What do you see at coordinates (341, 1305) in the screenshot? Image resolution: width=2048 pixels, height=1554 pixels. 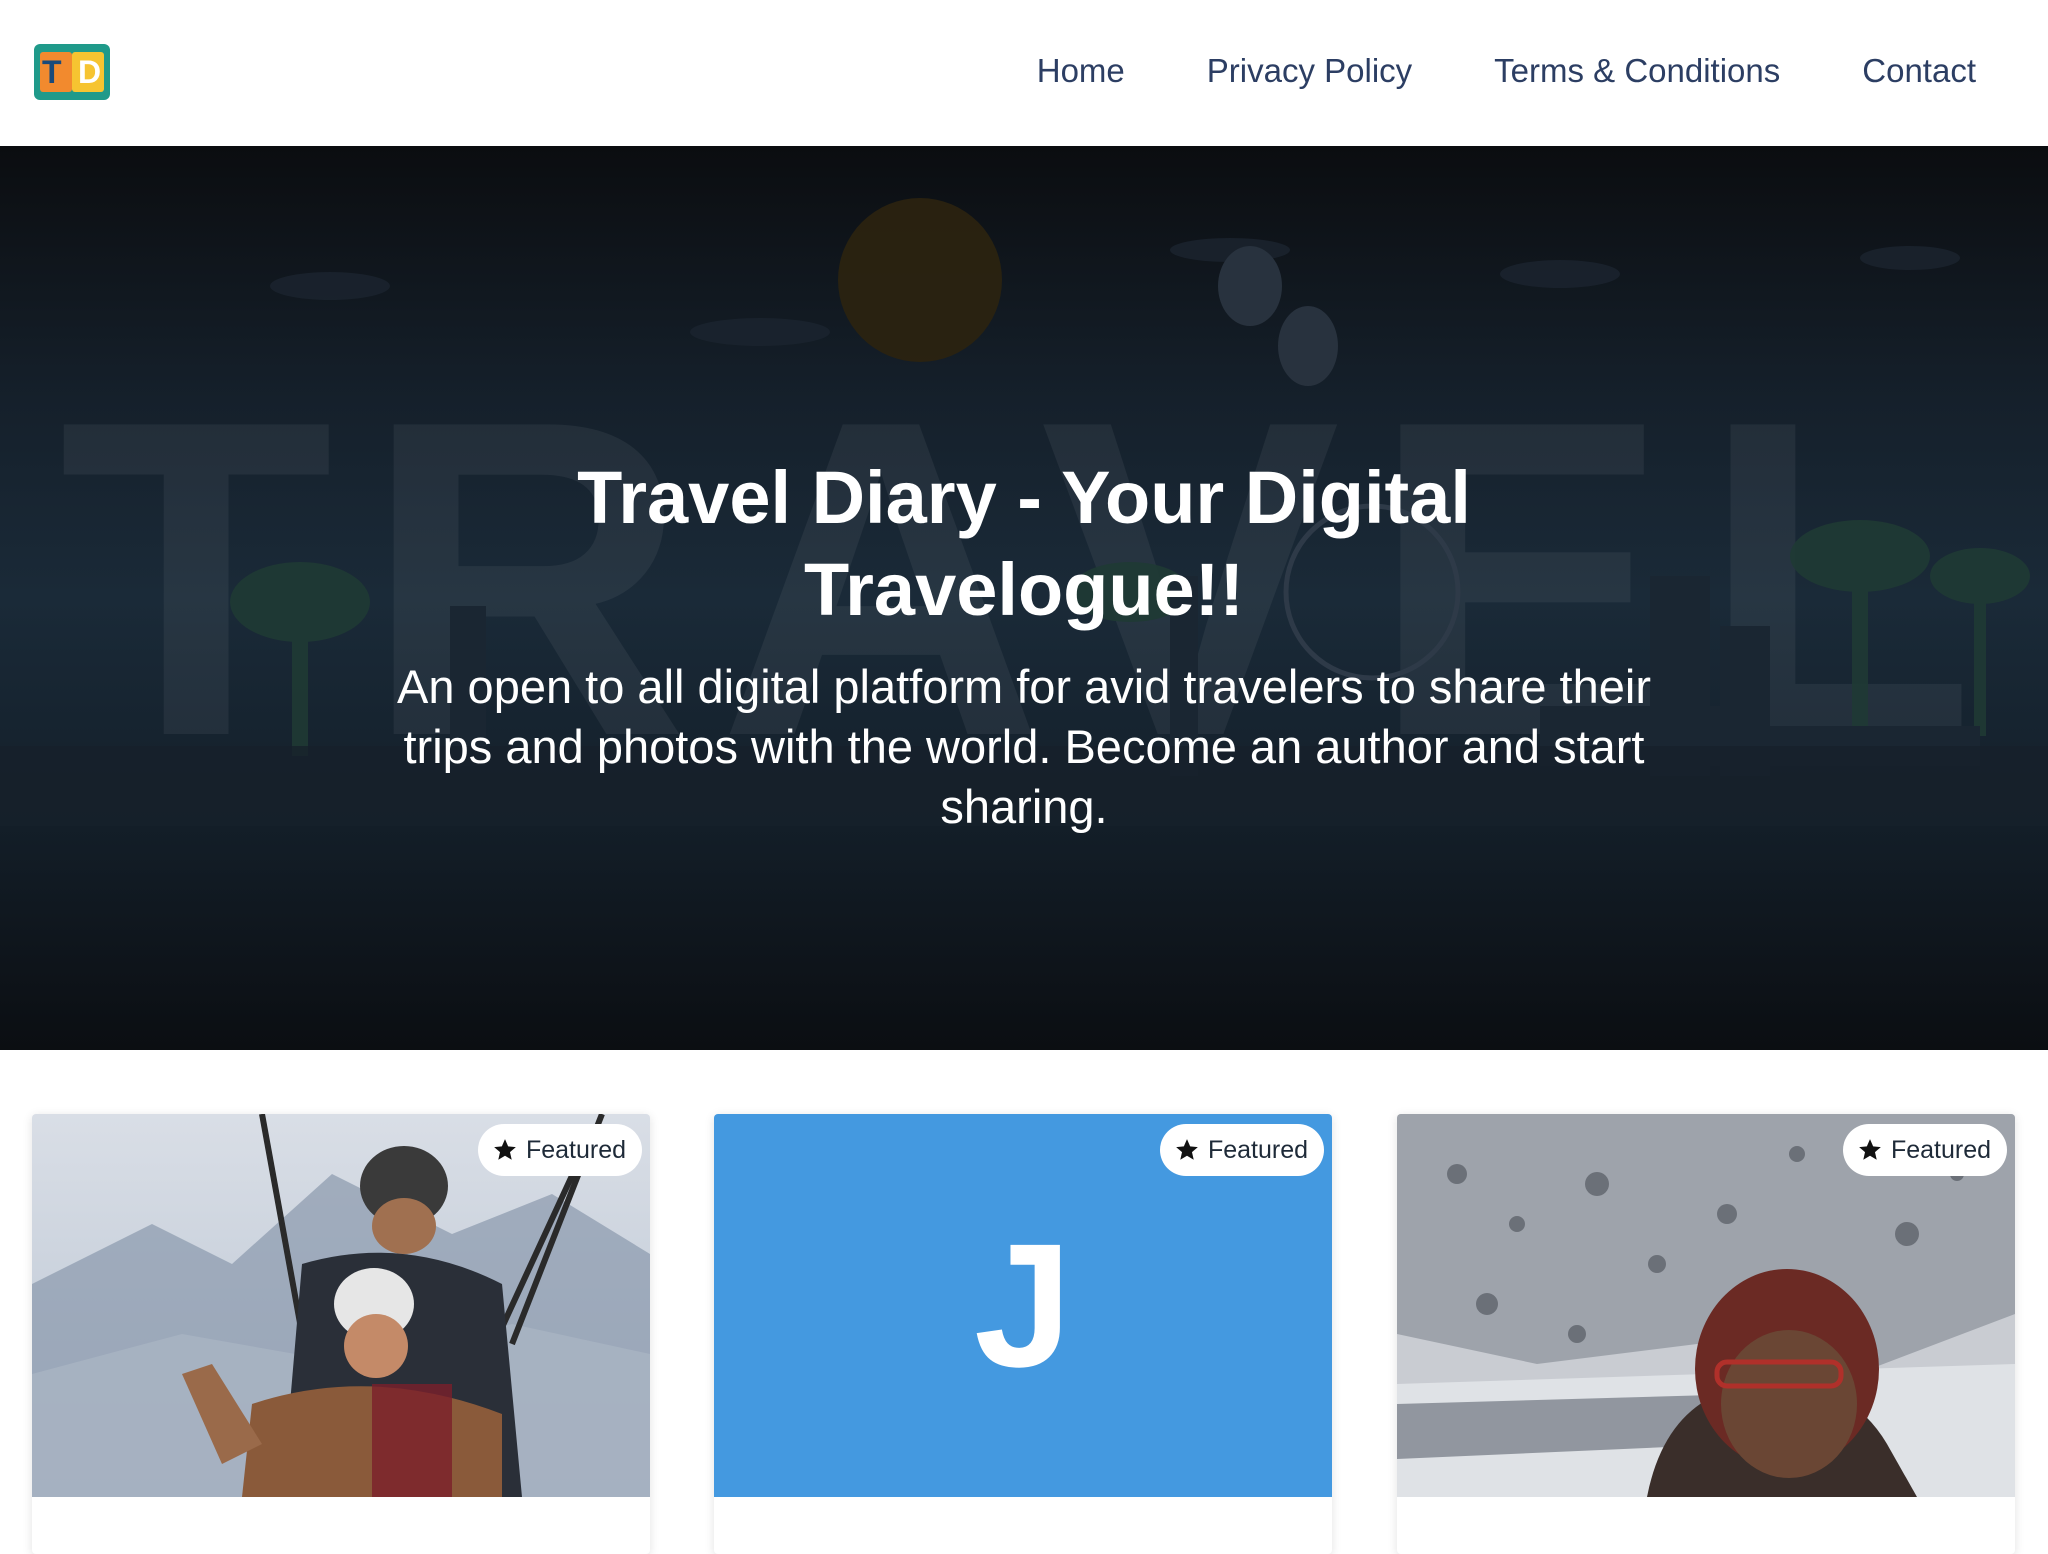 I see `card-image-paragliding: Featured` at bounding box center [341, 1305].